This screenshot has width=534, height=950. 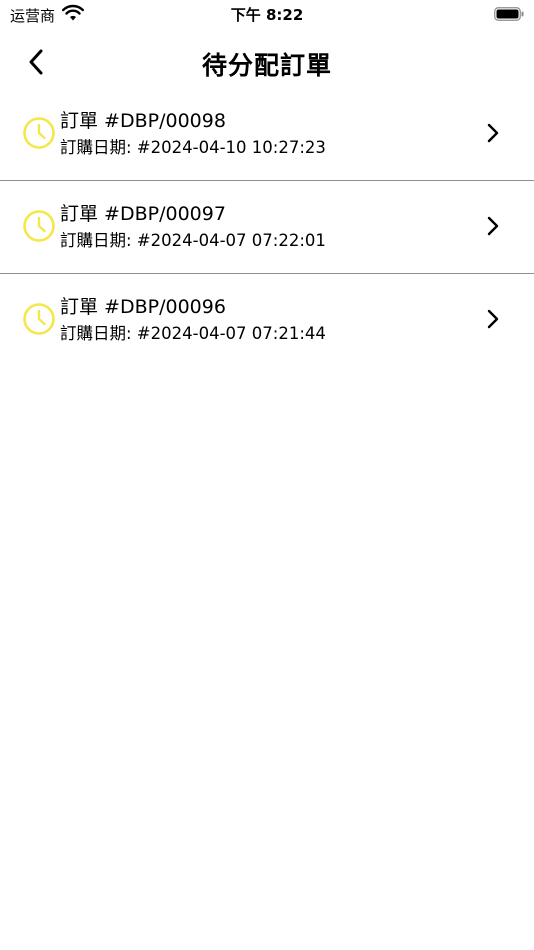 I want to click on battery-icon, so click(x=509, y=14).